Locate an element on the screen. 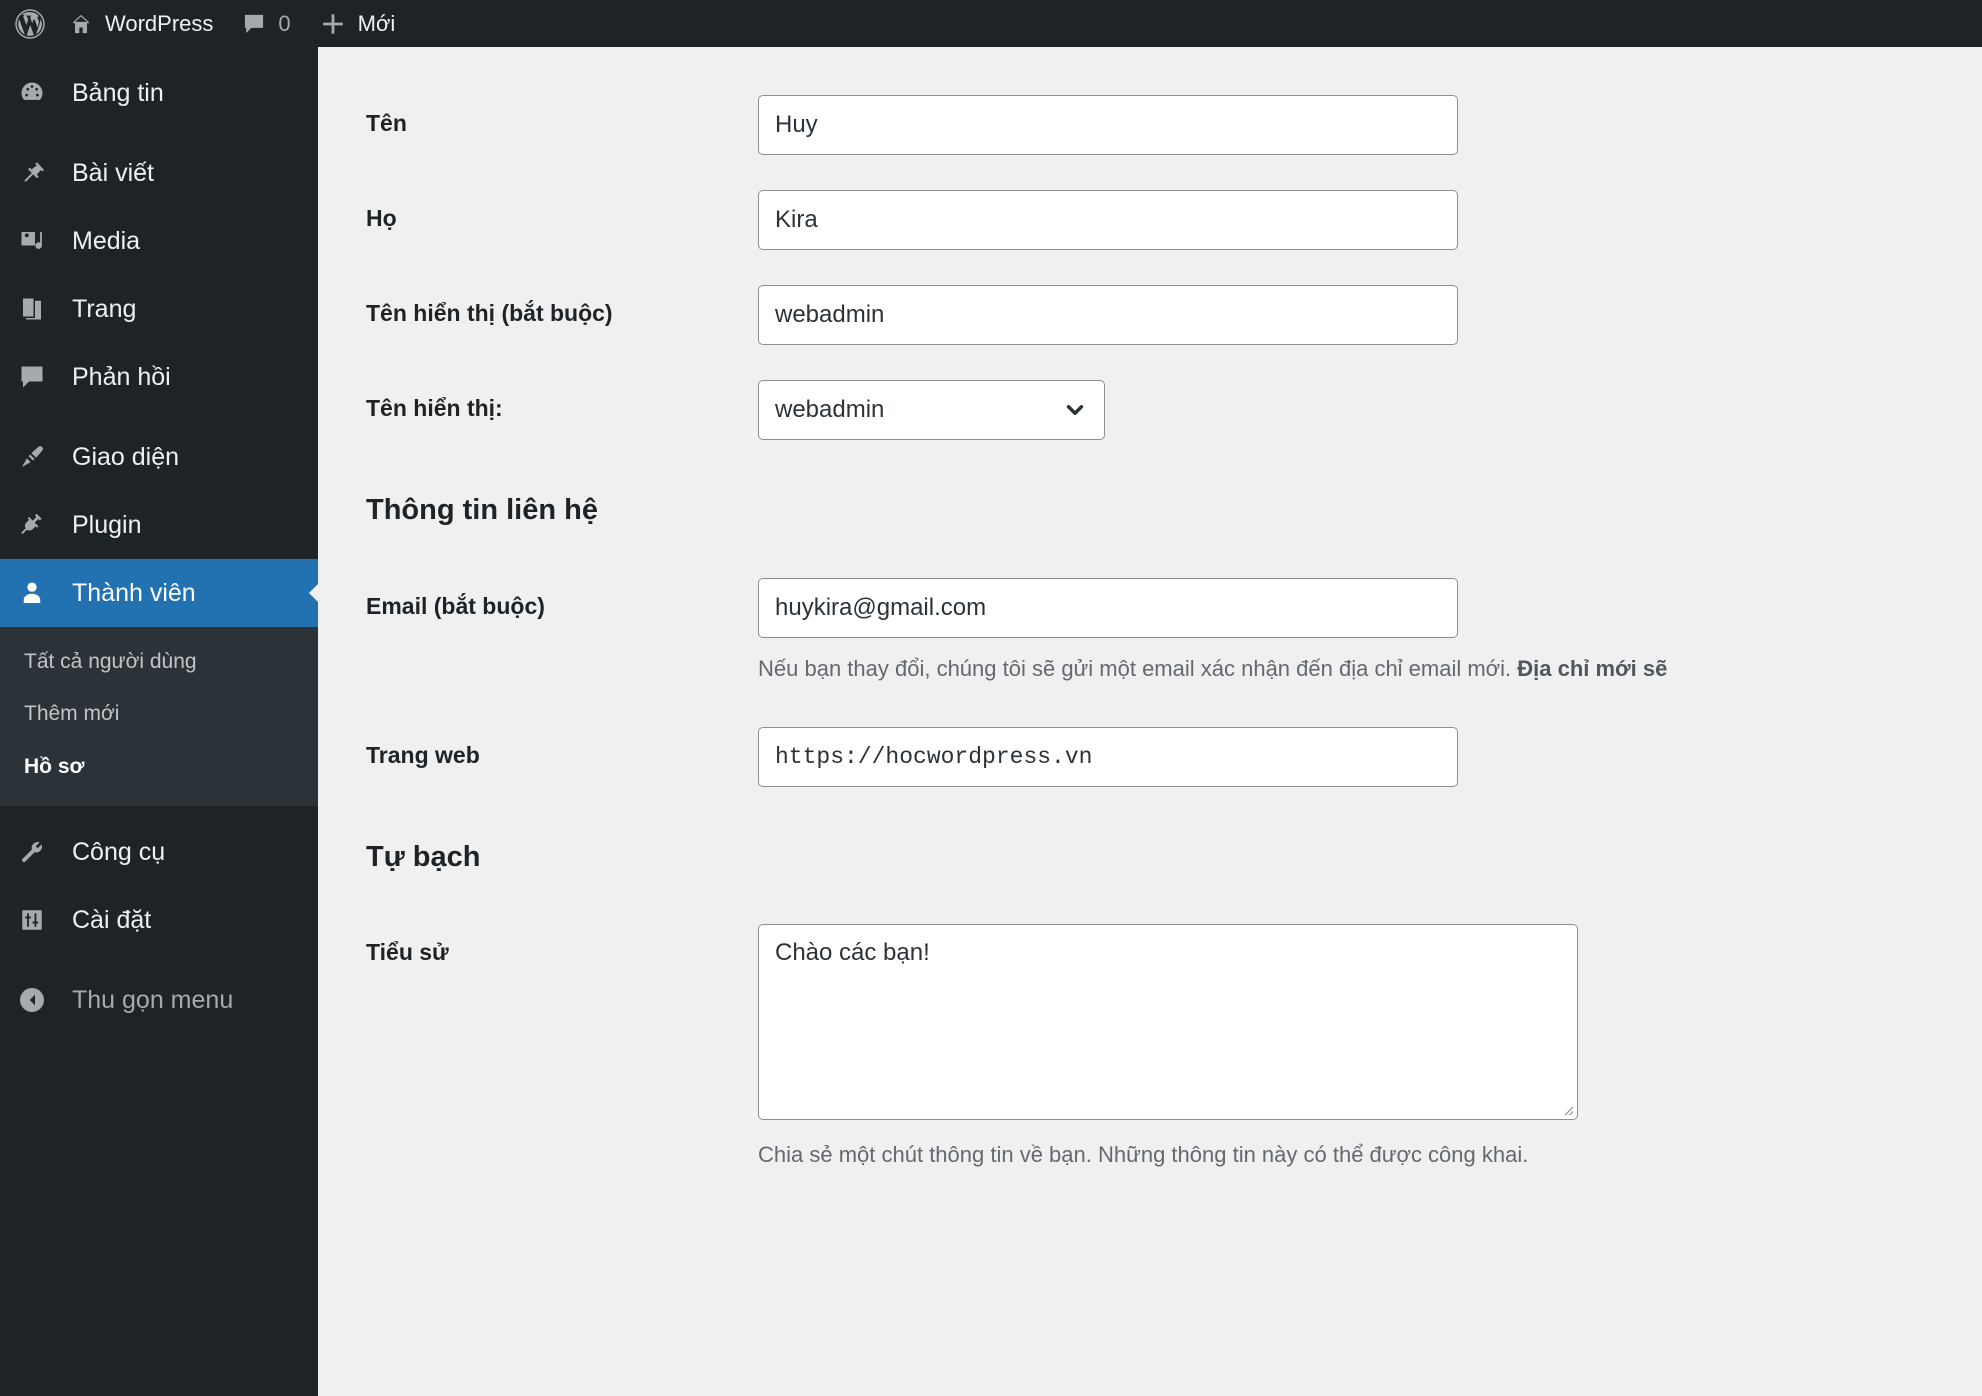 The image size is (1982, 1396). sidebar-item-tools: Công cụ is located at coordinates (159, 852).